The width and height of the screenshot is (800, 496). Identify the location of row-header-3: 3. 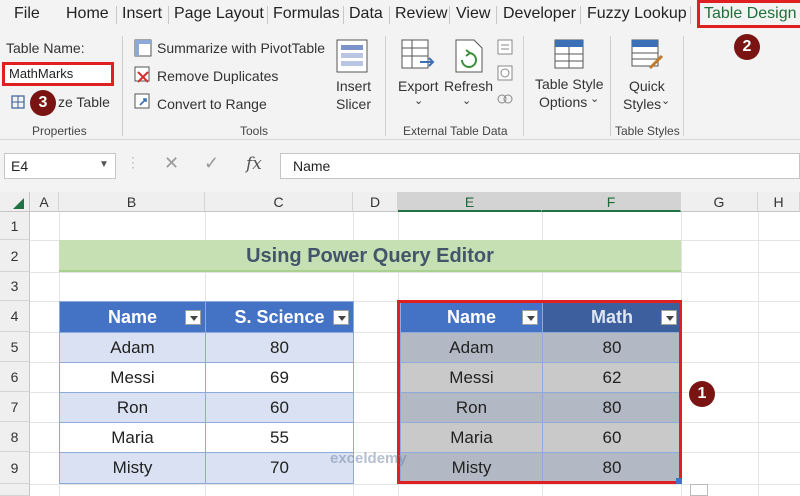
(15, 286).